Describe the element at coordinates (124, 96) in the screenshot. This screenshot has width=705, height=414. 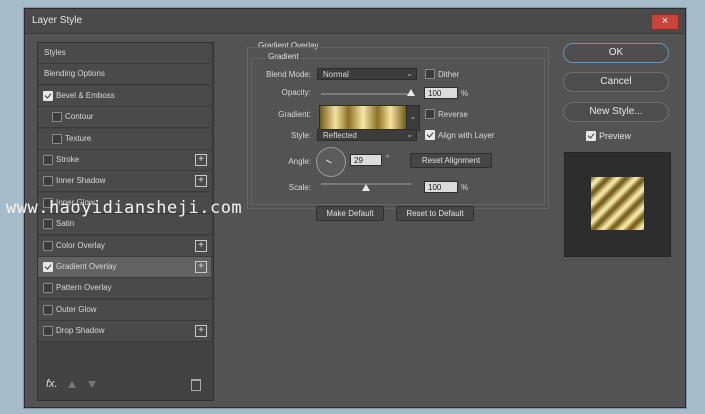
I see `sidebar-item-bevel-emboss: Bevel & Emboss` at that location.